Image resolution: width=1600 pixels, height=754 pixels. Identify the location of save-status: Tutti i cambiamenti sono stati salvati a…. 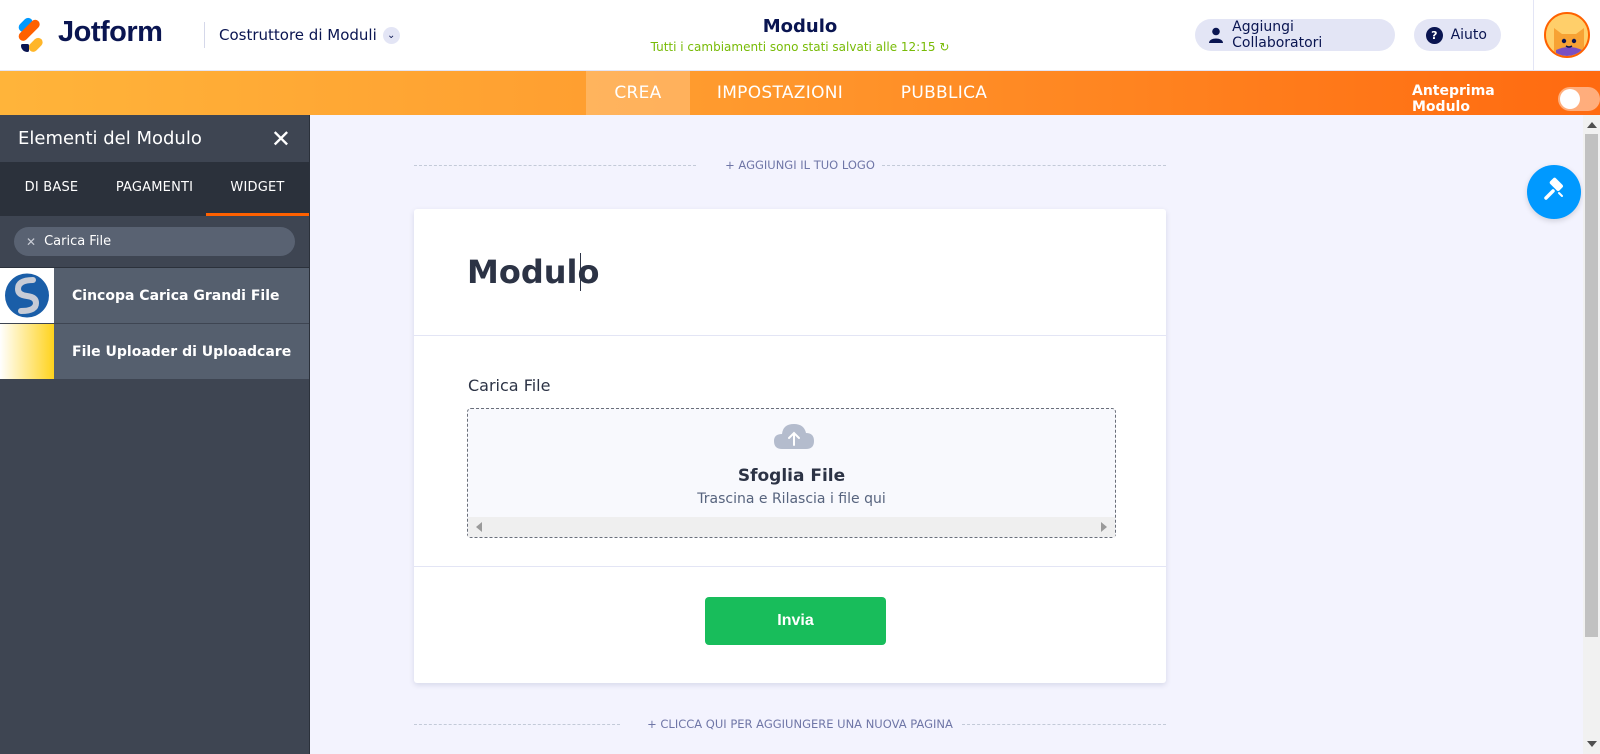
(800, 47).